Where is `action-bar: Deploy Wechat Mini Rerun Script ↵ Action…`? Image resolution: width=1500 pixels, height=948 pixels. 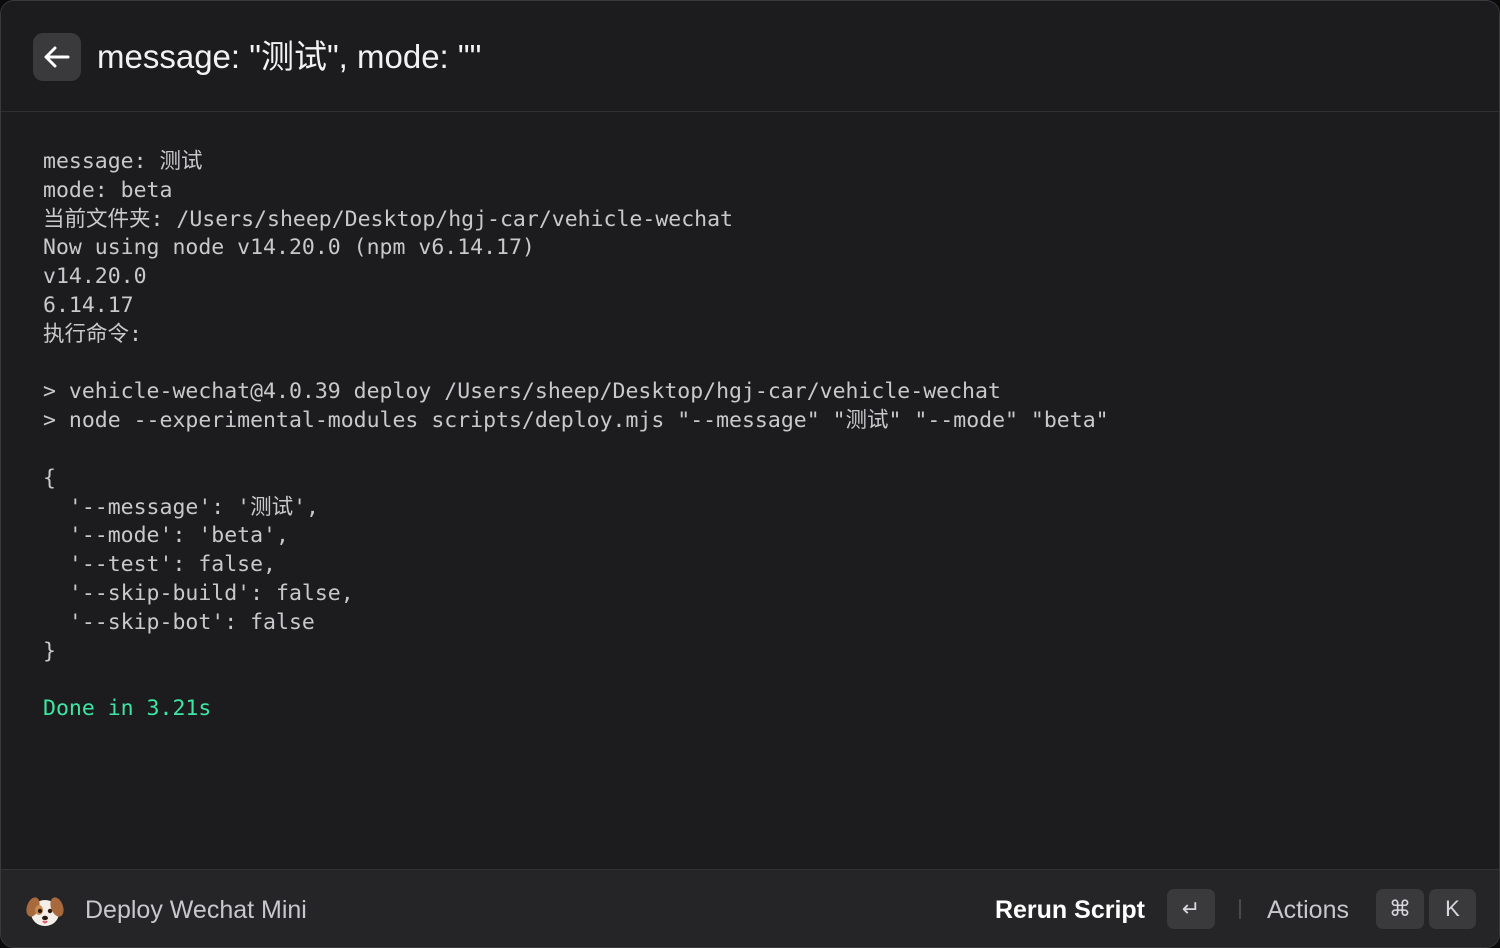
action-bar: Deploy Wechat Mini Rerun Script ↵ Action… is located at coordinates (750, 908).